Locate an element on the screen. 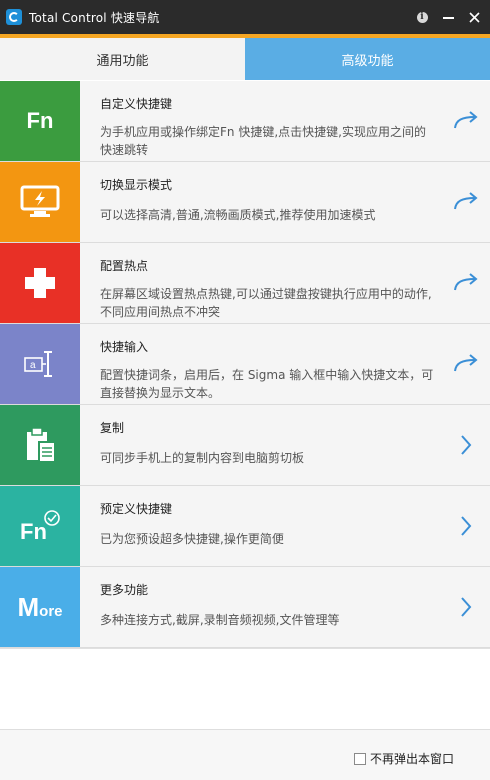  tile-copy is located at coordinates (40, 445).